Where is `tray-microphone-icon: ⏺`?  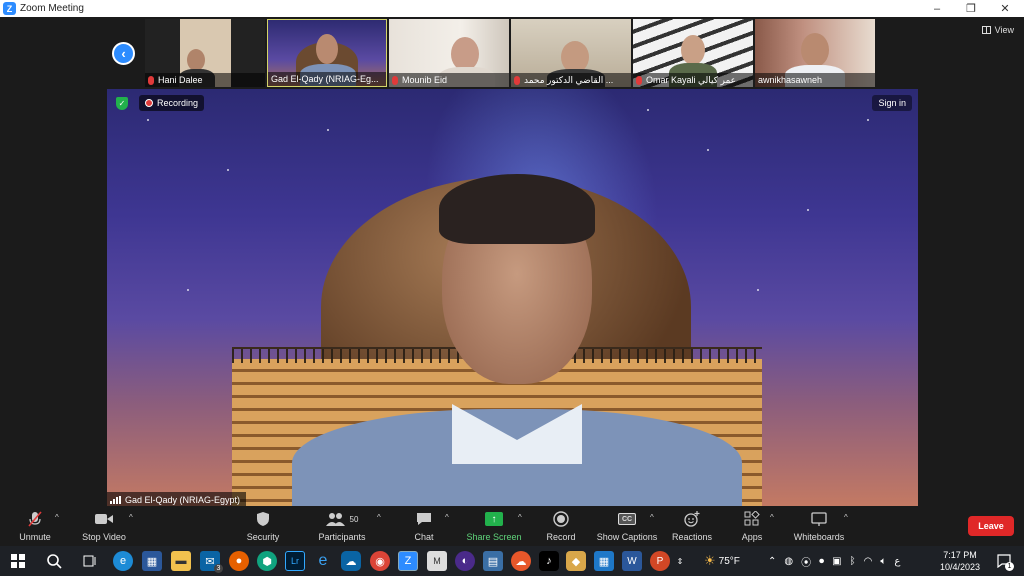
tray-microphone-icon: ⏺ is located at coordinates (821, 561).